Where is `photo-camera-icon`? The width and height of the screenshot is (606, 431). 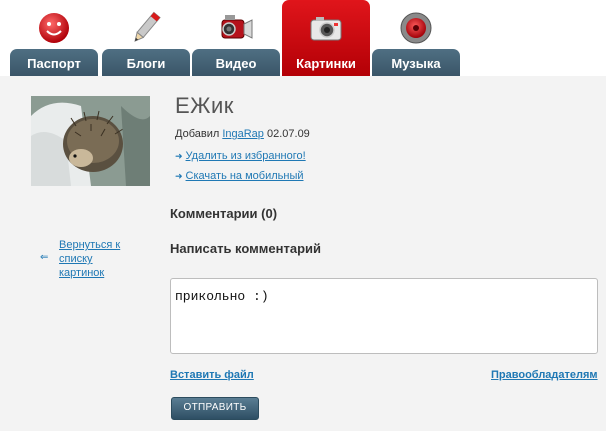 photo-camera-icon is located at coordinates (326, 29).